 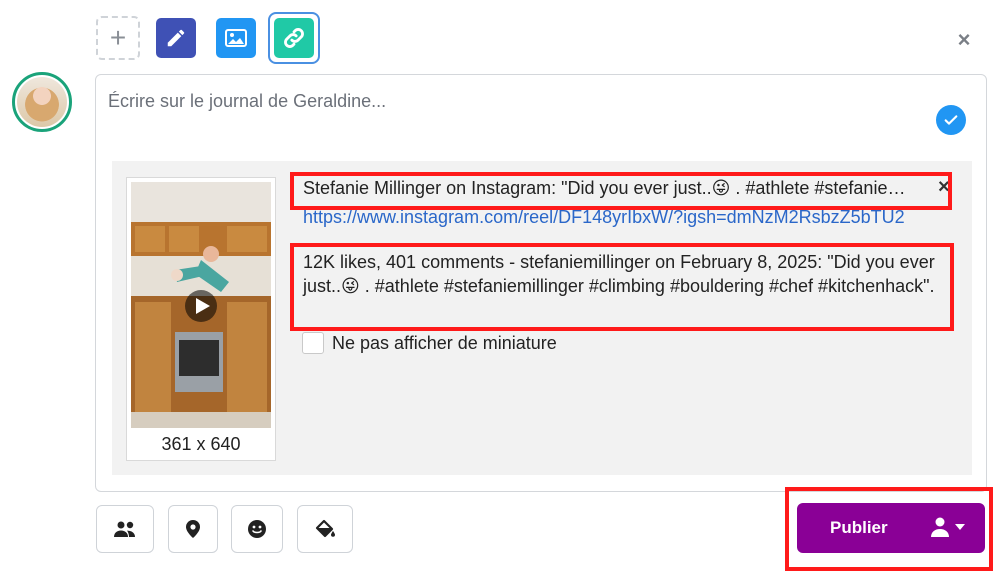 I want to click on no-thumbnail-option: Ne pas afficher de miniature, so click(x=429, y=343).